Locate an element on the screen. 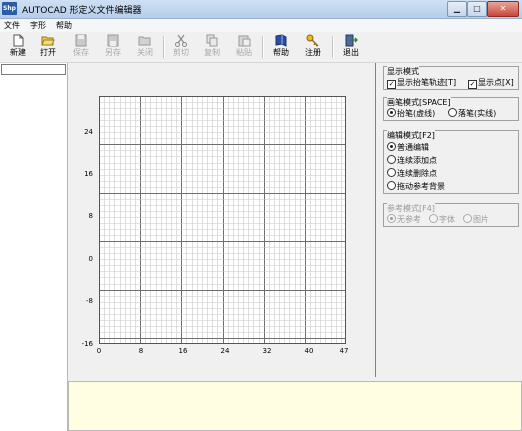  paste-button: 粘贴 is located at coordinates (244, 47).